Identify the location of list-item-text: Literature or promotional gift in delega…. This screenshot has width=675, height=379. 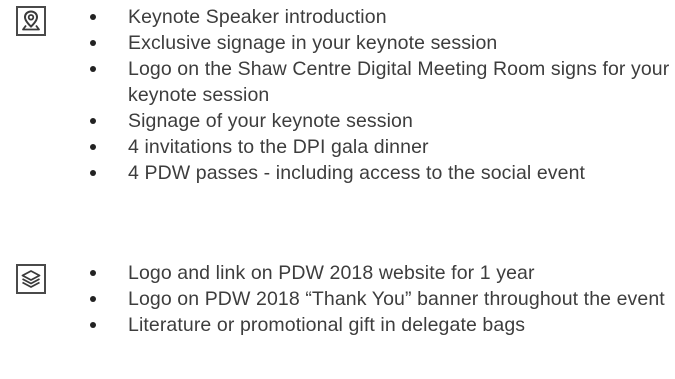
(327, 325).